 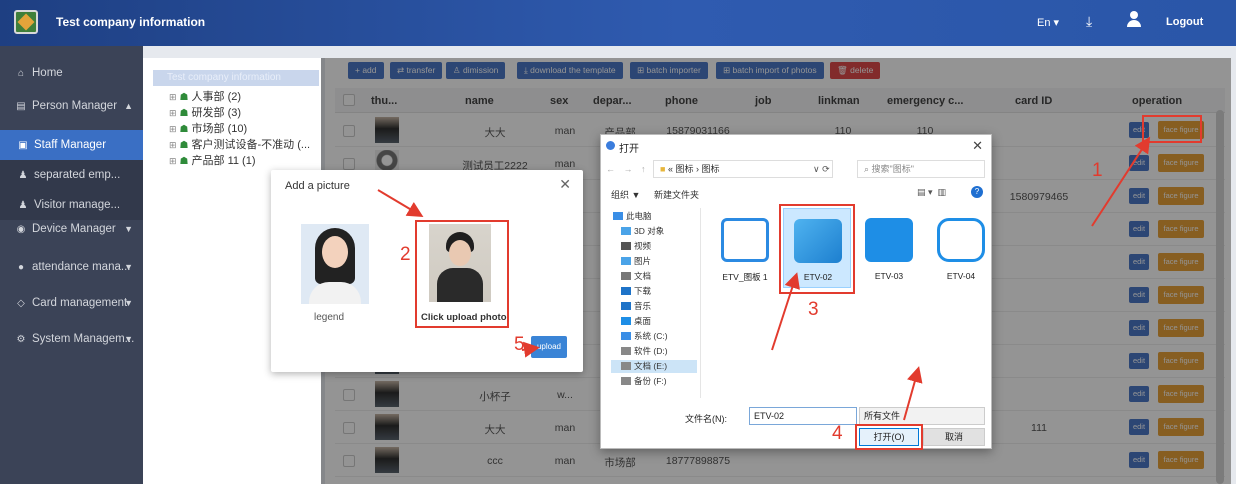 I want to click on sidebar-item-attendance: ● attendance mana... ▼, so click(x=71, y=267).